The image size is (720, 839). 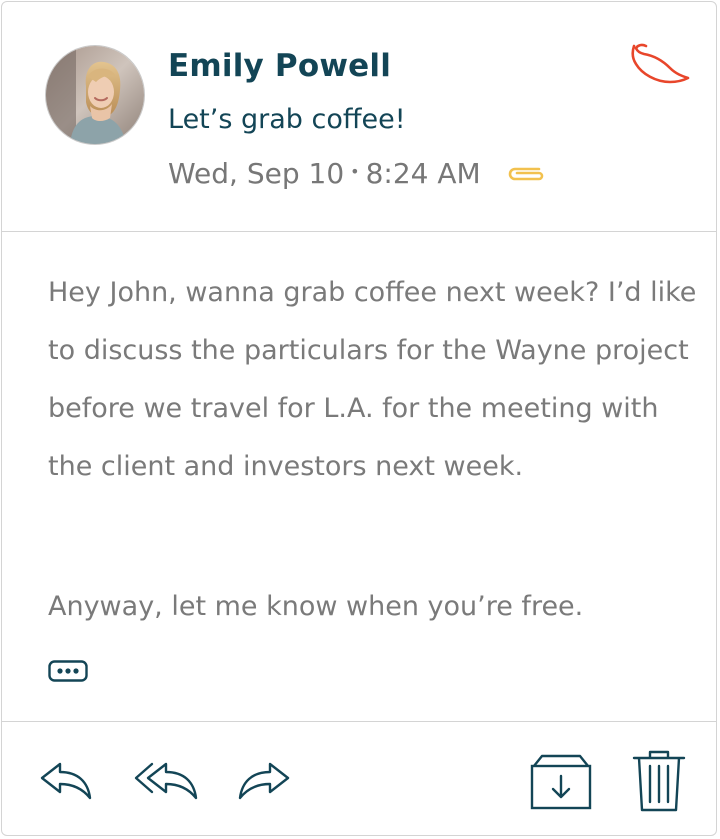 What do you see at coordinates (256, 173) in the screenshot?
I see `email-date: Wed, Sep 10` at bounding box center [256, 173].